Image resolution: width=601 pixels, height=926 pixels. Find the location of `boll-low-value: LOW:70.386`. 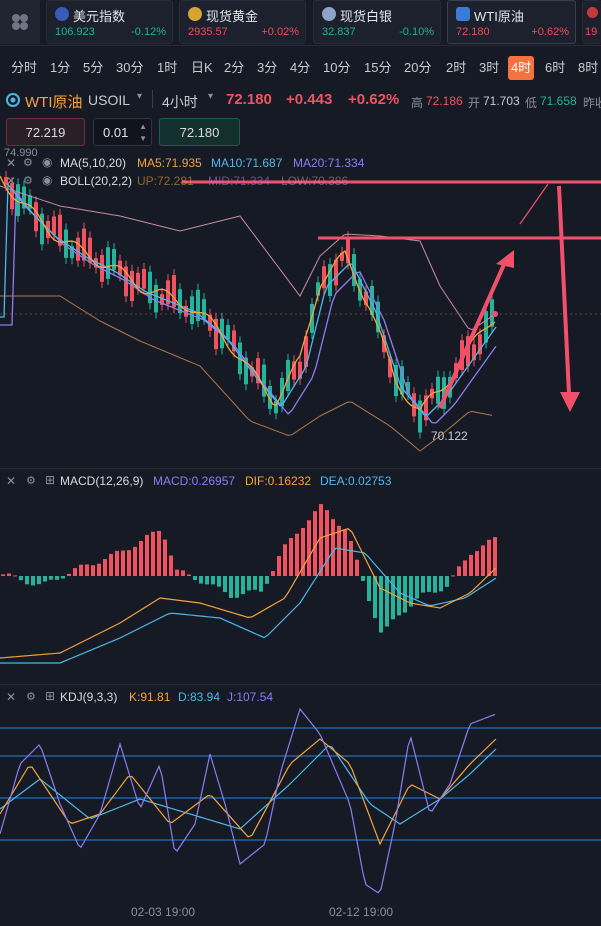

boll-low-value: LOW:70.386 is located at coordinates (315, 181).